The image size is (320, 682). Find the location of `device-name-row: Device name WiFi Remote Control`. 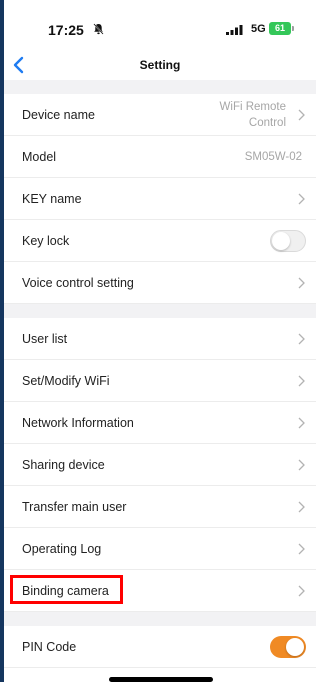

device-name-row: Device name WiFi Remote Control is located at coordinates (160, 115).